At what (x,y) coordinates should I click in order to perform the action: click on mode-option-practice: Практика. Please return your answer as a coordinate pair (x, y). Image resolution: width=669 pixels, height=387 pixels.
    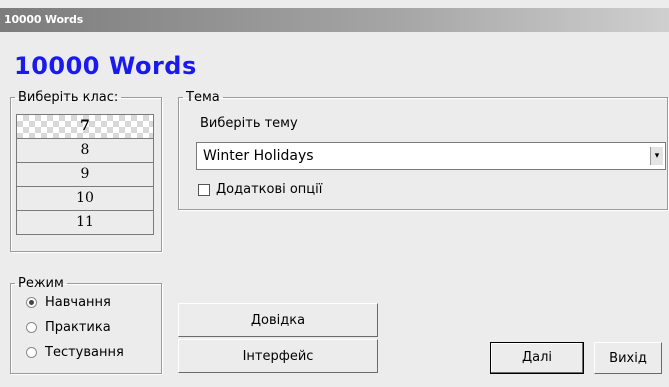
    Looking at the image, I should click on (68, 327).